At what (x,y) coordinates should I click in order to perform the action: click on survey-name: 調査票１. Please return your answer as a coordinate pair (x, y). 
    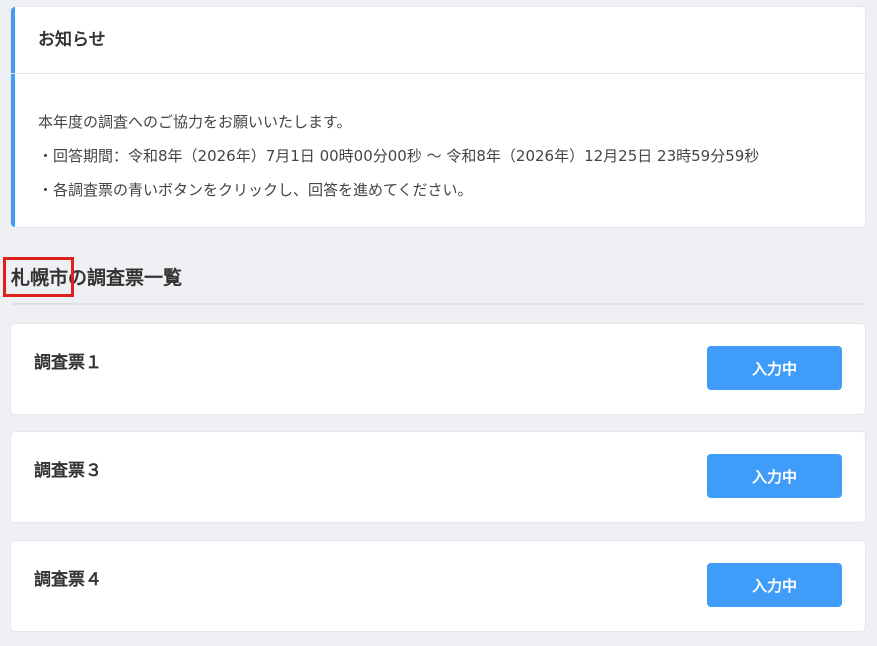
    Looking at the image, I should click on (68, 363).